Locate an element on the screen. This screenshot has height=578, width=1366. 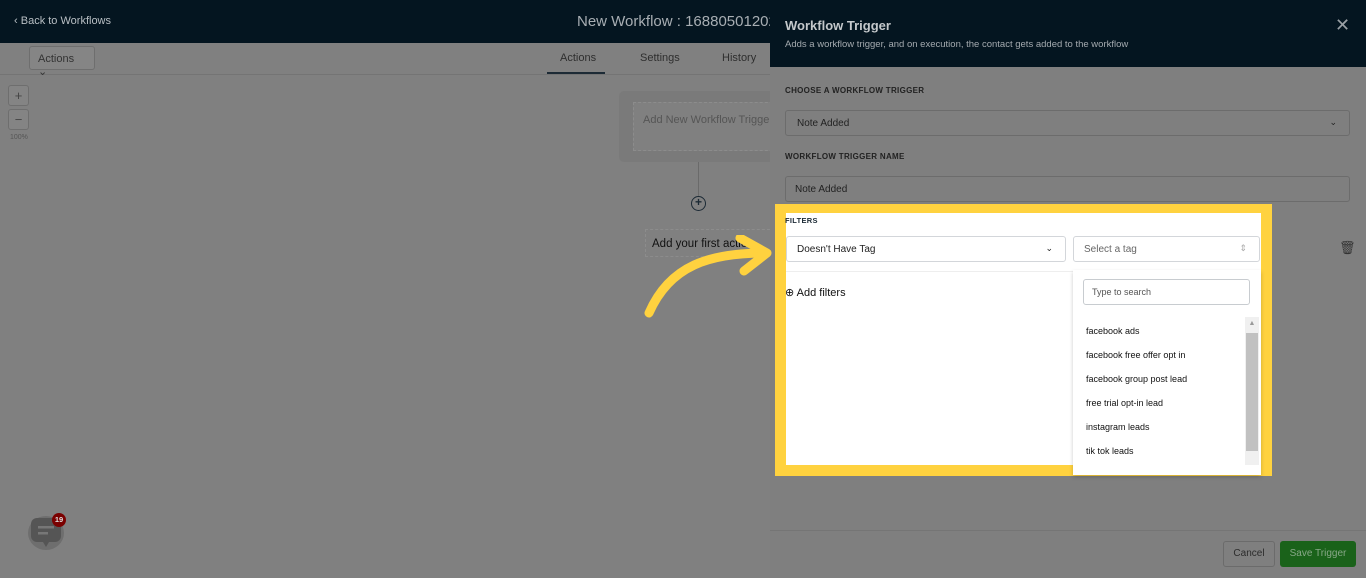
footer-divider is located at coordinates (1068, 530).